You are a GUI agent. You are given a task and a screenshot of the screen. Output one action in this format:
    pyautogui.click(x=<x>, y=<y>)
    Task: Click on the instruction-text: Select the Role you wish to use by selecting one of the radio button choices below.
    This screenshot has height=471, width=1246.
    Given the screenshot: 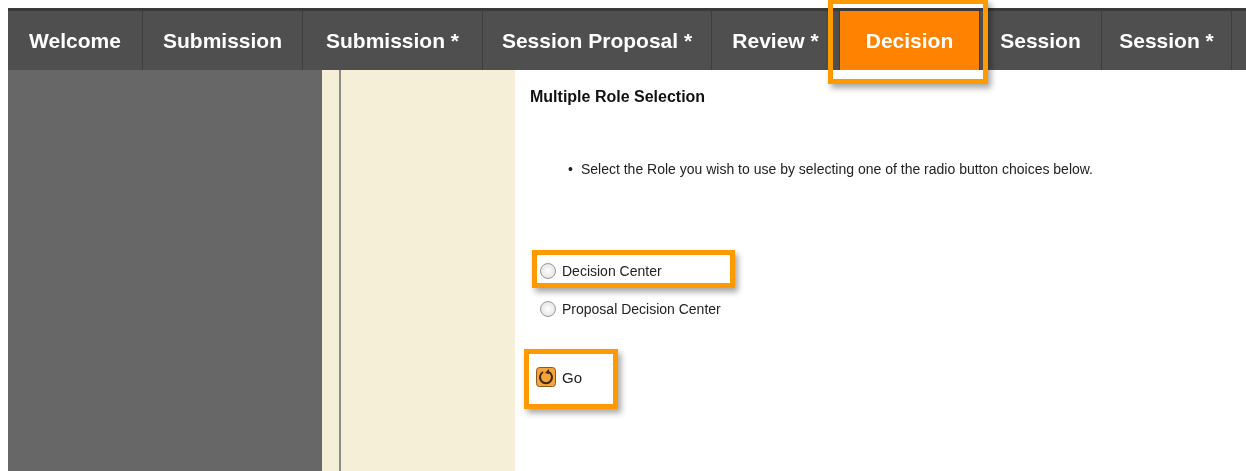 What is the action you would take?
    pyautogui.click(x=836, y=169)
    